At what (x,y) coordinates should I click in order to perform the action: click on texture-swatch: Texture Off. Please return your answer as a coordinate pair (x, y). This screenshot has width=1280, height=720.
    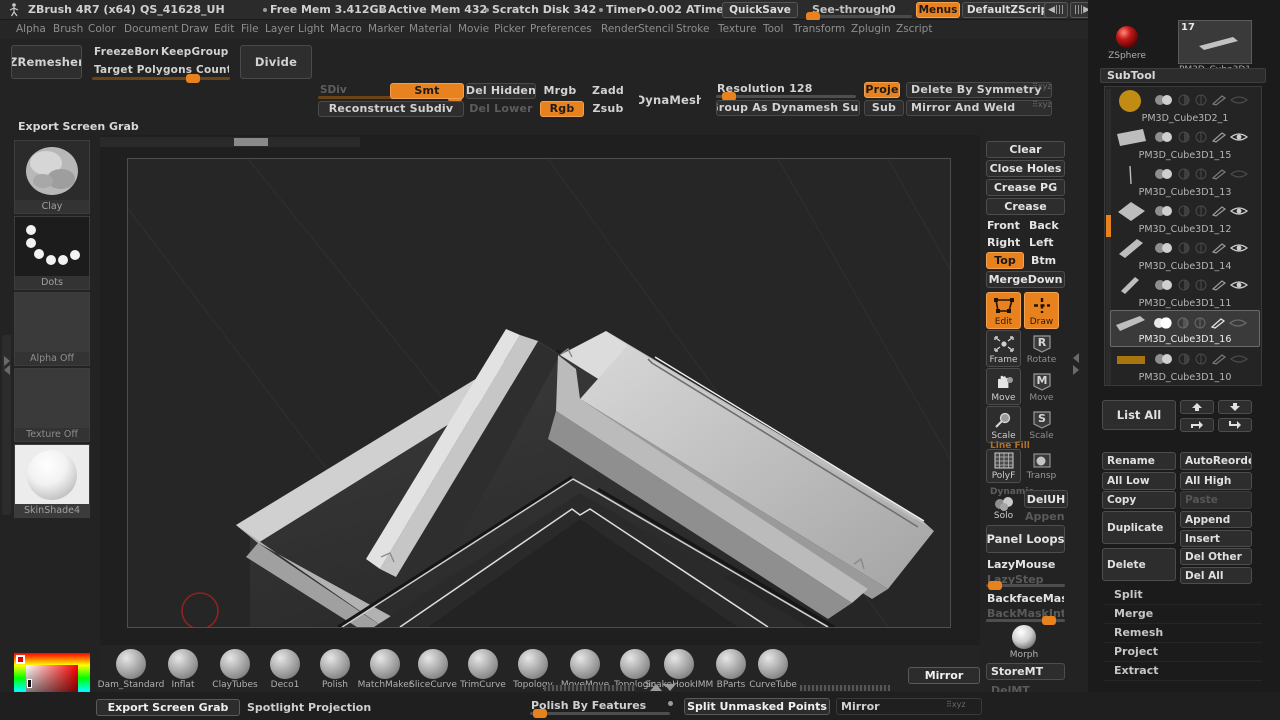
    Looking at the image, I should click on (52, 405).